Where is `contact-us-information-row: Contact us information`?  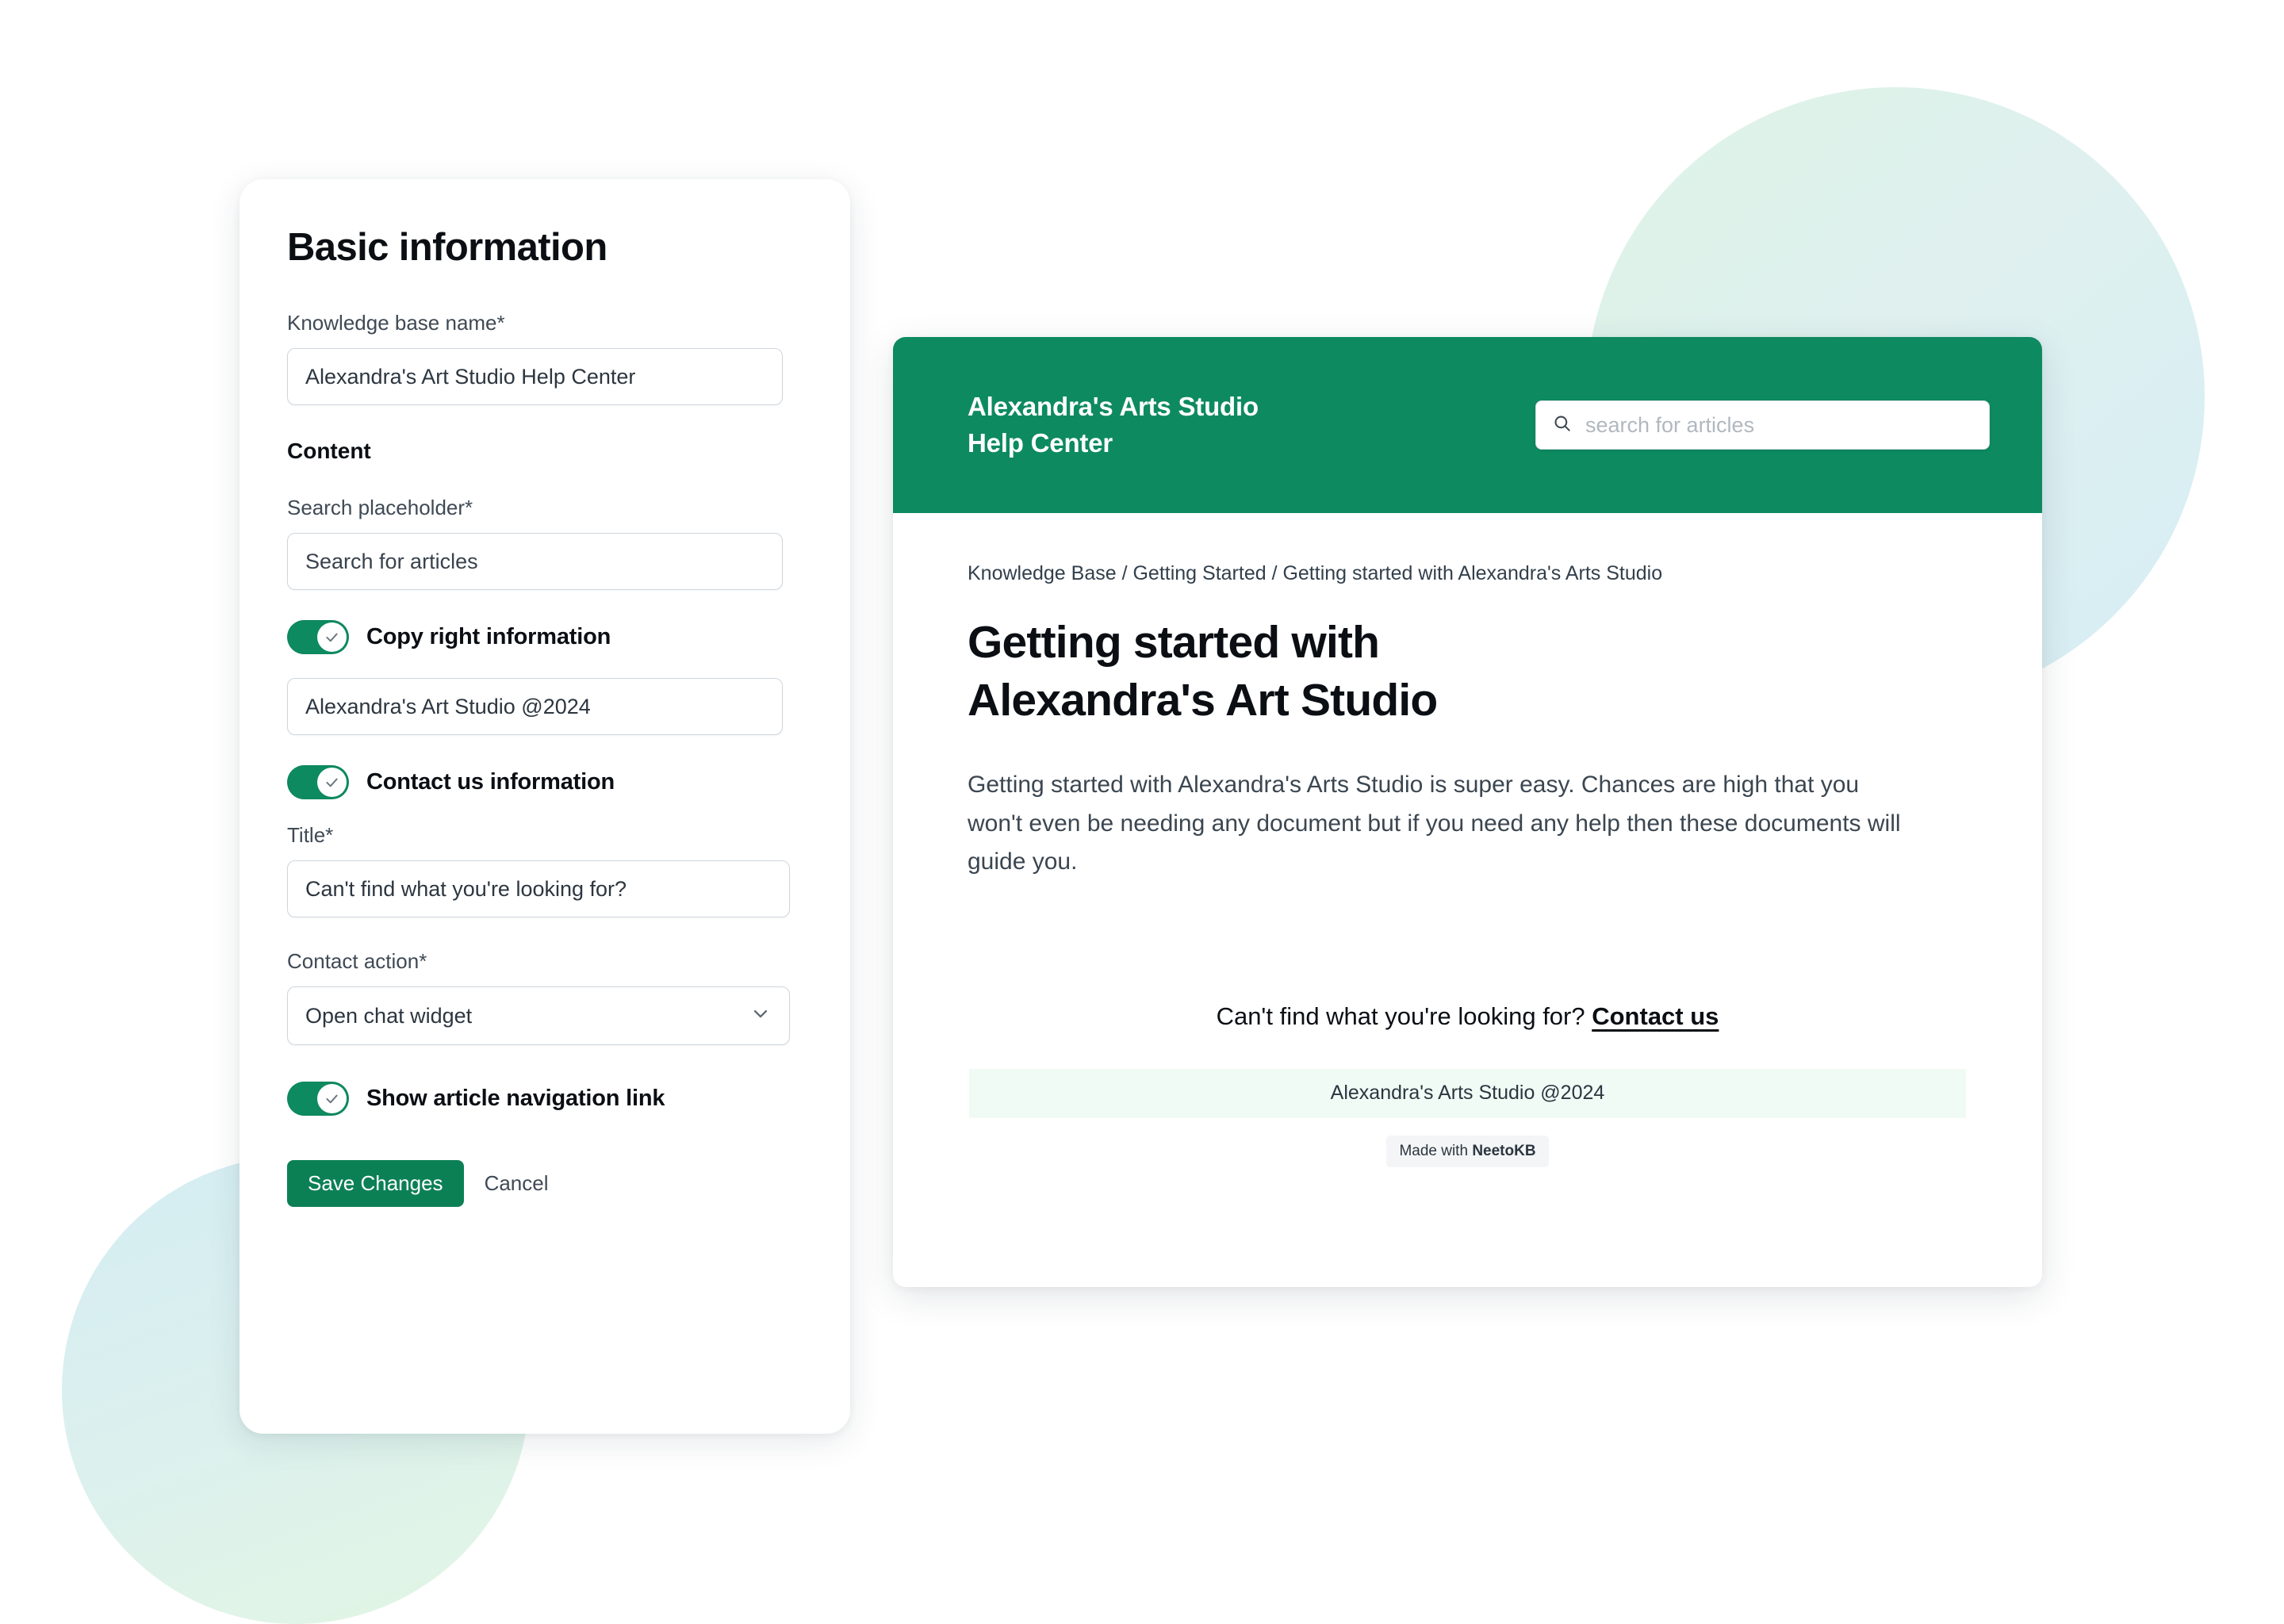 contact-us-information-row: Contact us information is located at coordinates (545, 782).